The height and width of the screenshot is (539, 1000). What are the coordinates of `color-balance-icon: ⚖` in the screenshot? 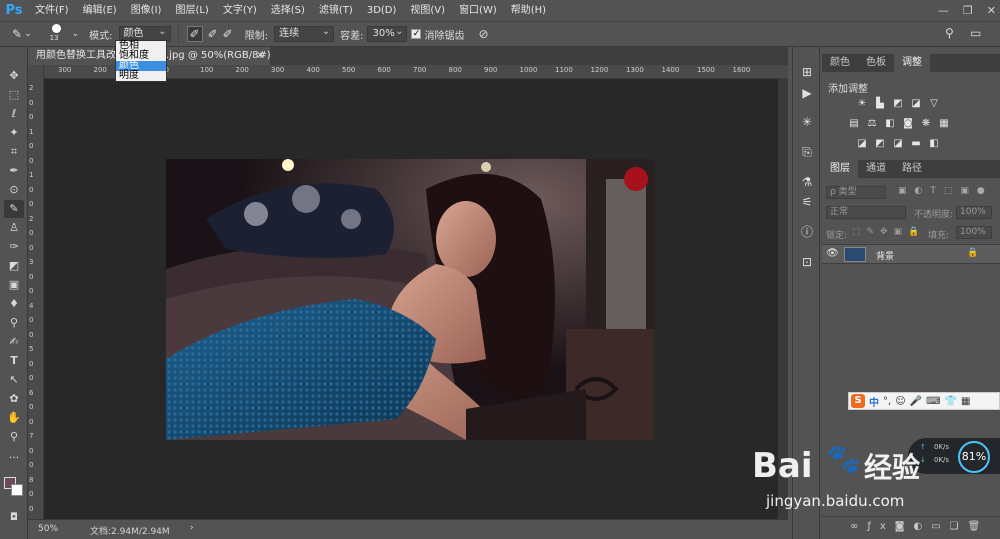 It's located at (872, 123).